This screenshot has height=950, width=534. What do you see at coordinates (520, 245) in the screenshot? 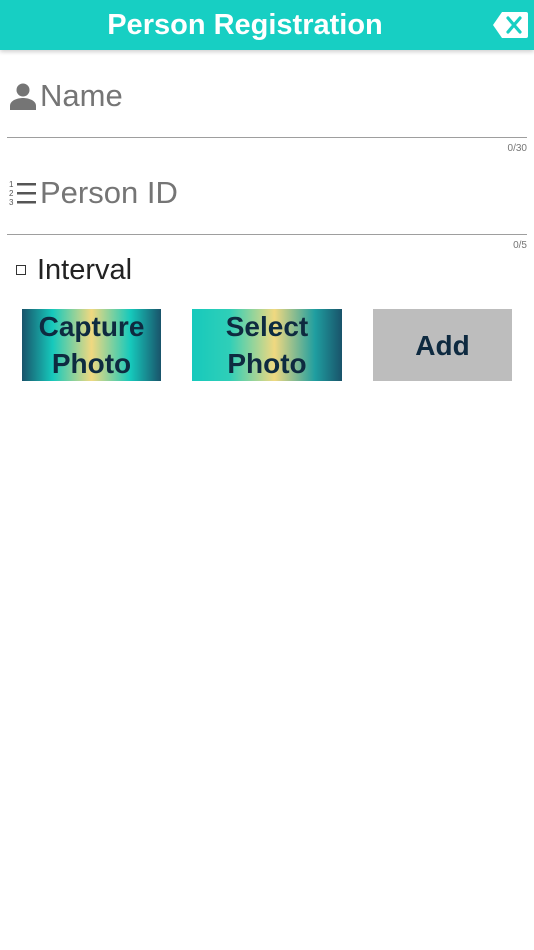
I see `person-id-char-counter: 0/5` at bounding box center [520, 245].